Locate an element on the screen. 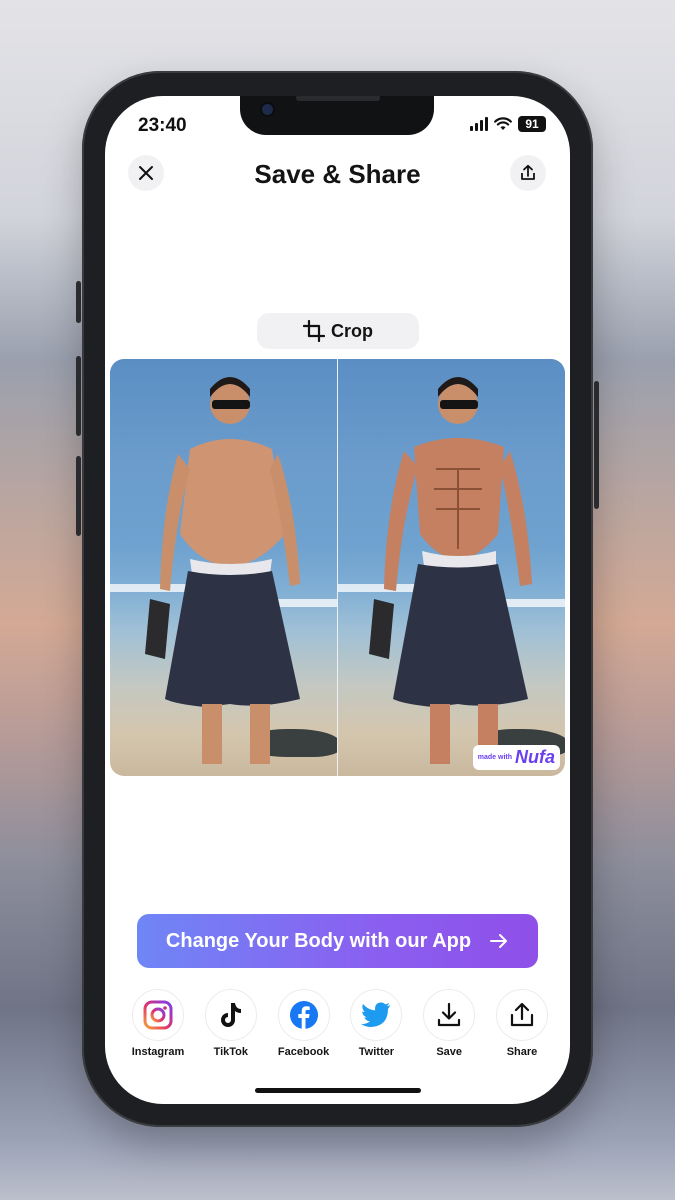  battery-indicator: 91 is located at coordinates (532, 124).